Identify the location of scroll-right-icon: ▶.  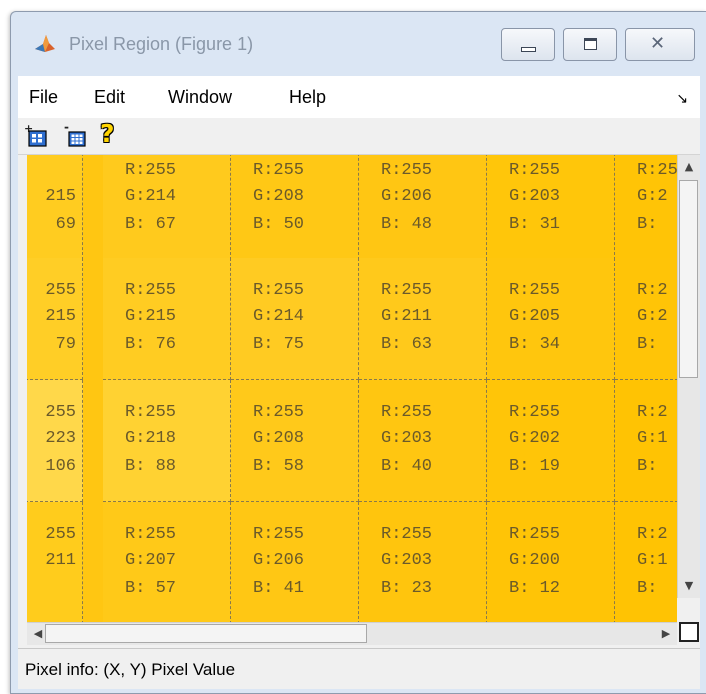
(666, 634).